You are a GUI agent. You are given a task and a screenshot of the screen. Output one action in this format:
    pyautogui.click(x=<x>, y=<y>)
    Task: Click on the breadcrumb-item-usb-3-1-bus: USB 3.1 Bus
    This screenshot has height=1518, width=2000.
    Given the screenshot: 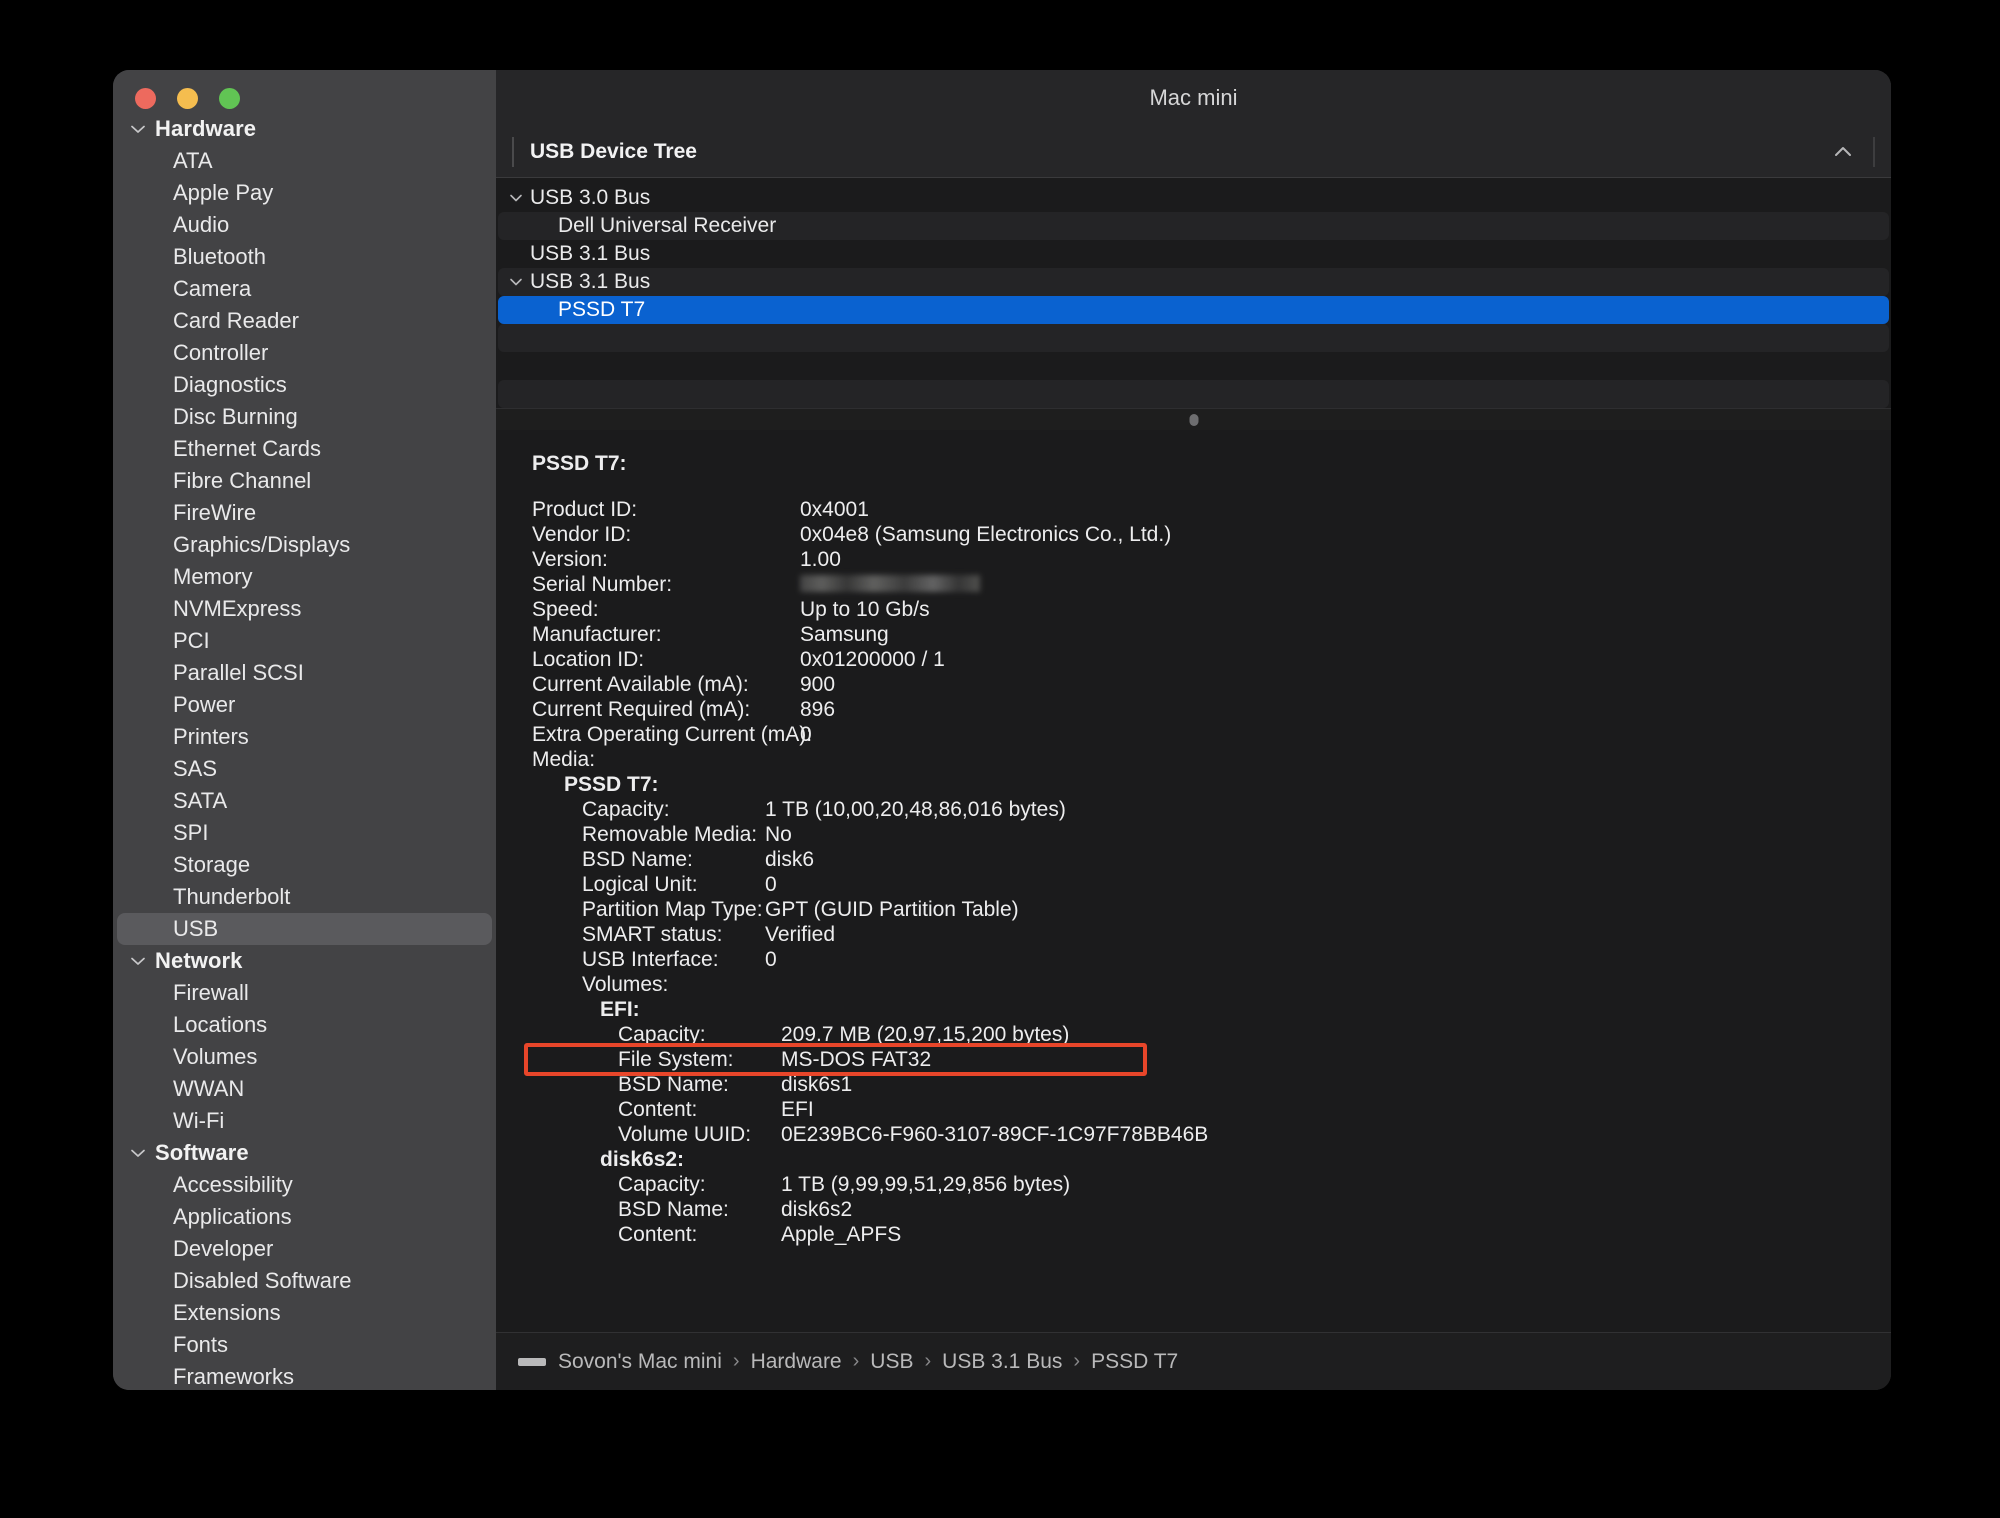 What is the action you would take?
    pyautogui.click(x=1002, y=1362)
    